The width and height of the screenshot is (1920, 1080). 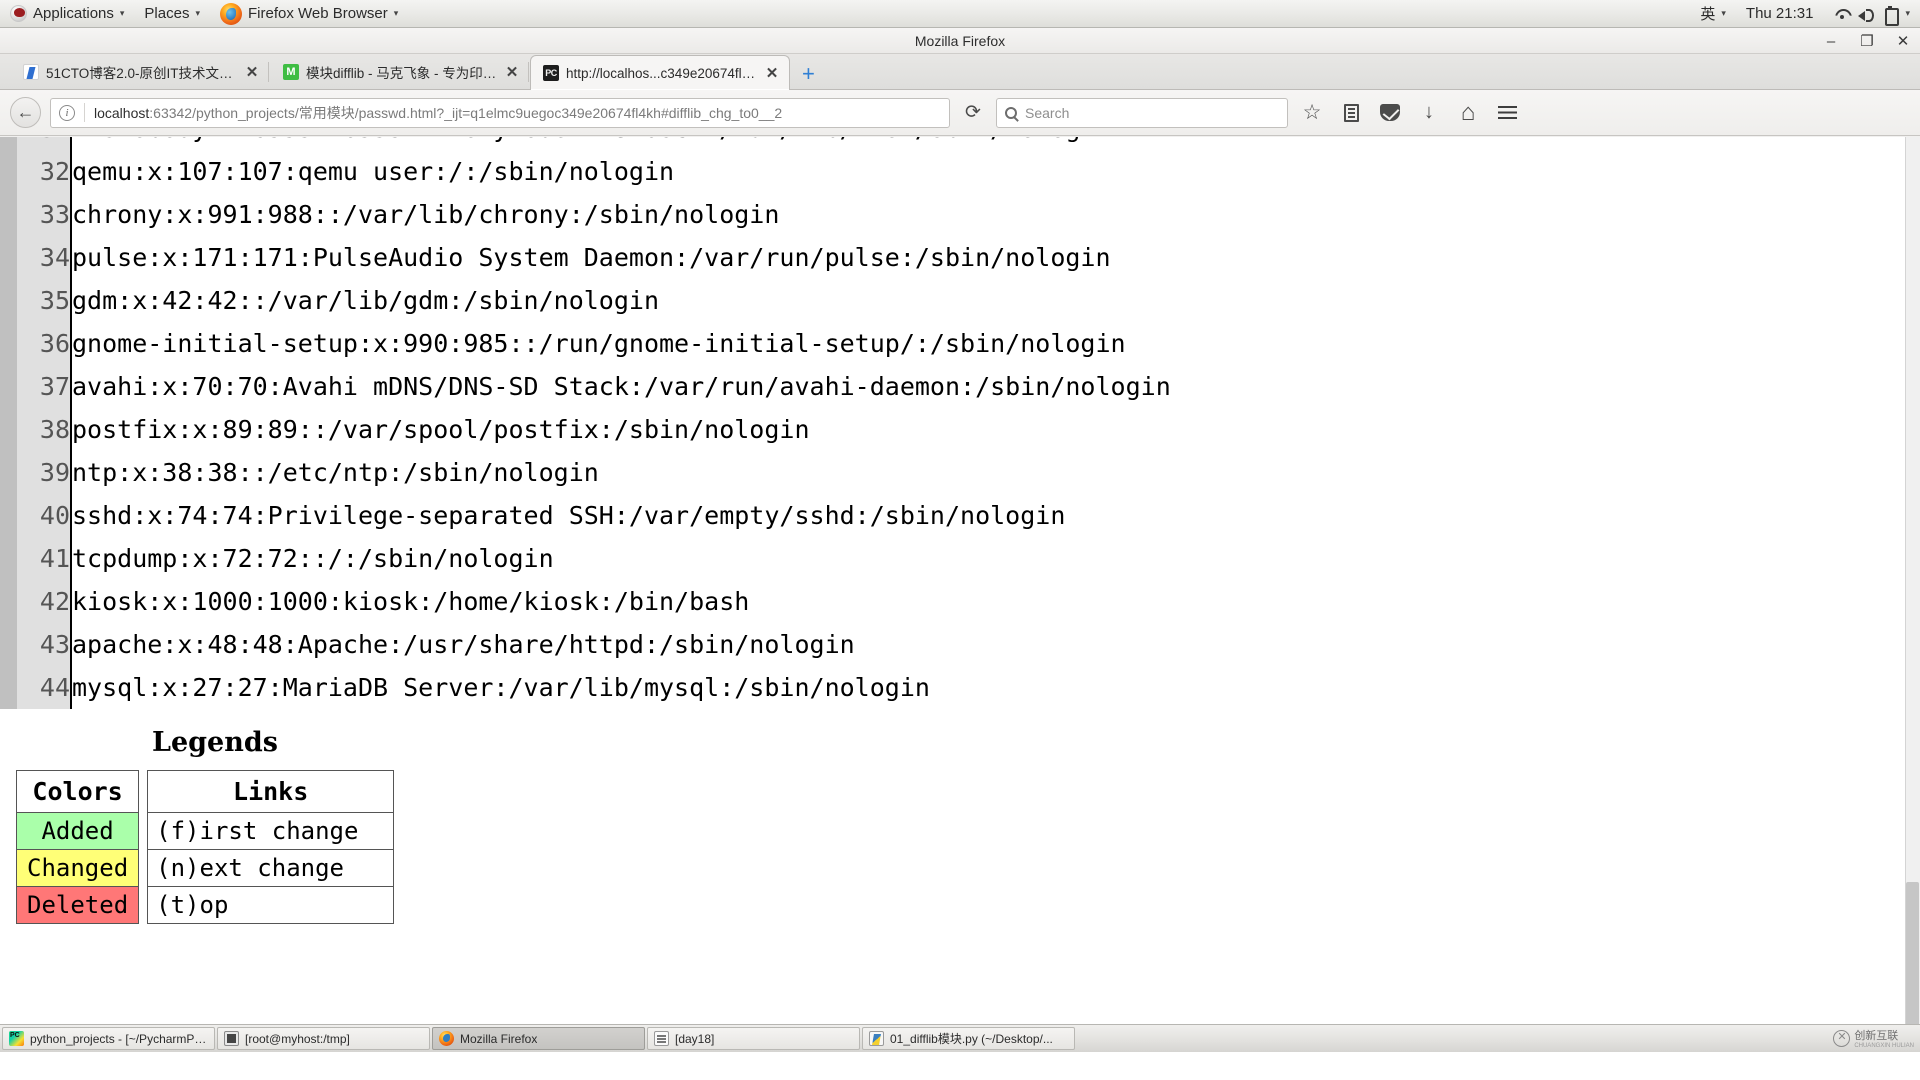 What do you see at coordinates (1312, 113) in the screenshot?
I see `bookmark-star-icon` at bounding box center [1312, 113].